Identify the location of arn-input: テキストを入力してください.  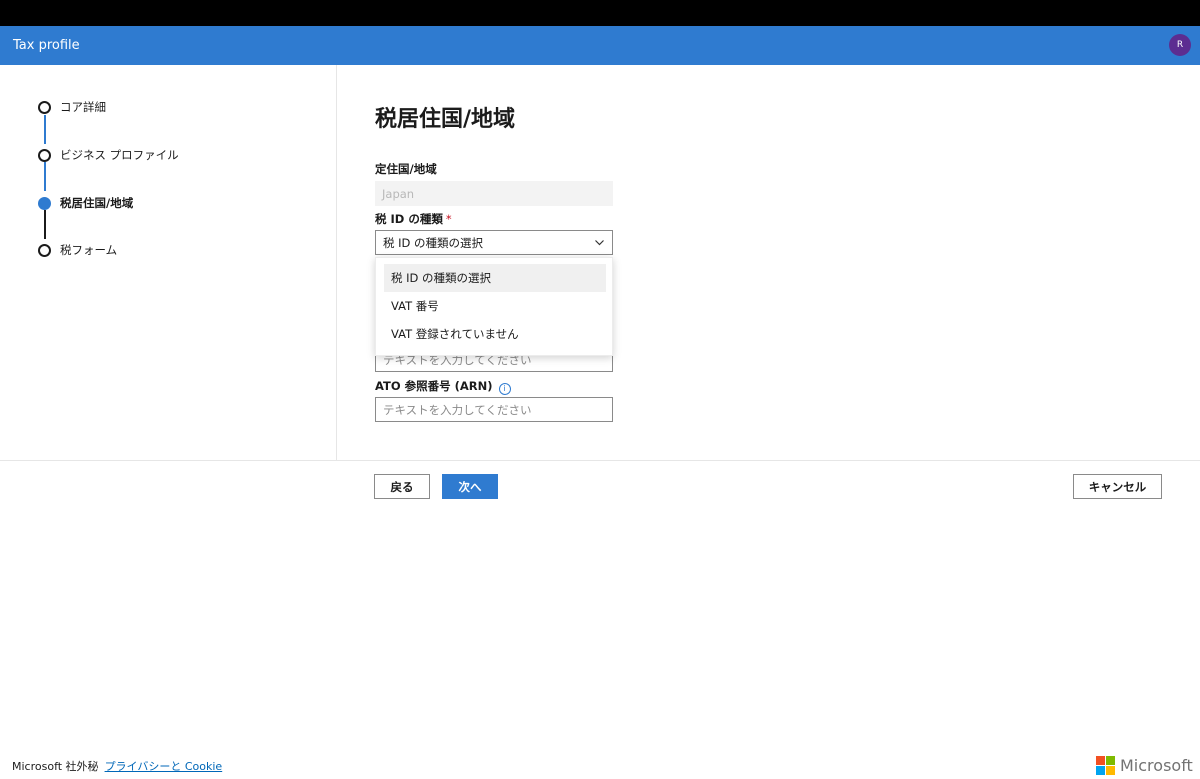
(494, 409).